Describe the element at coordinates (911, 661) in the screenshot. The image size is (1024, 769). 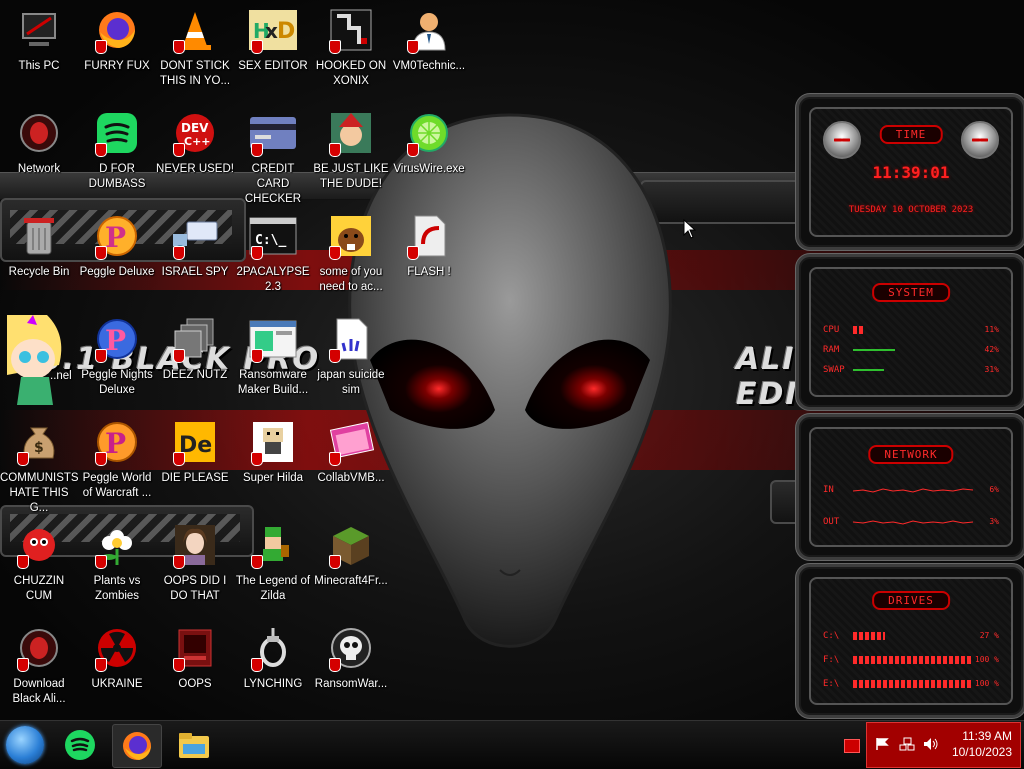
I see `drive-f-row: F:\ 100 %` at that location.